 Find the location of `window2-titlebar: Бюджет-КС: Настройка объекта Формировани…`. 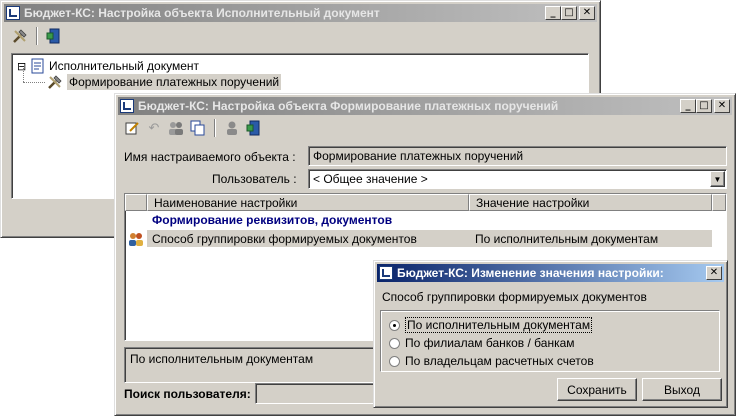

window2-titlebar: Бюджет-КС: Настройка объекта Формировани… is located at coordinates (425, 106).